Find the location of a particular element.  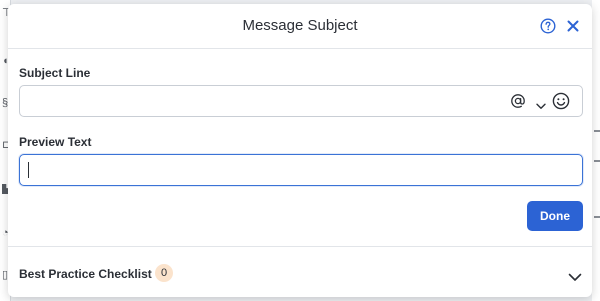

preview-text-field is located at coordinates (301, 170).